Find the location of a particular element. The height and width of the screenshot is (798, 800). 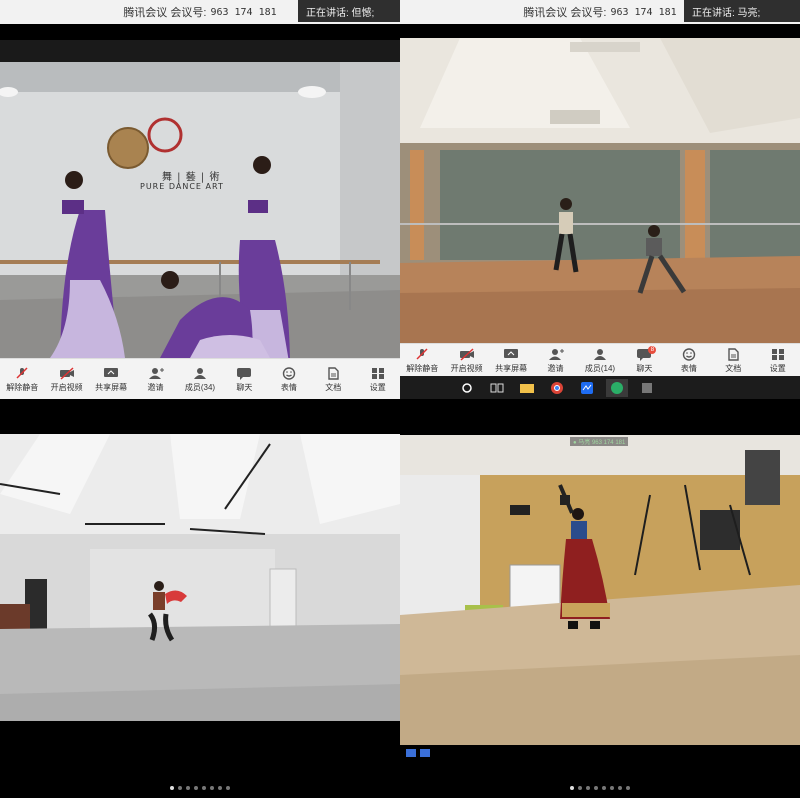

chat-icon is located at coordinates (244, 374).